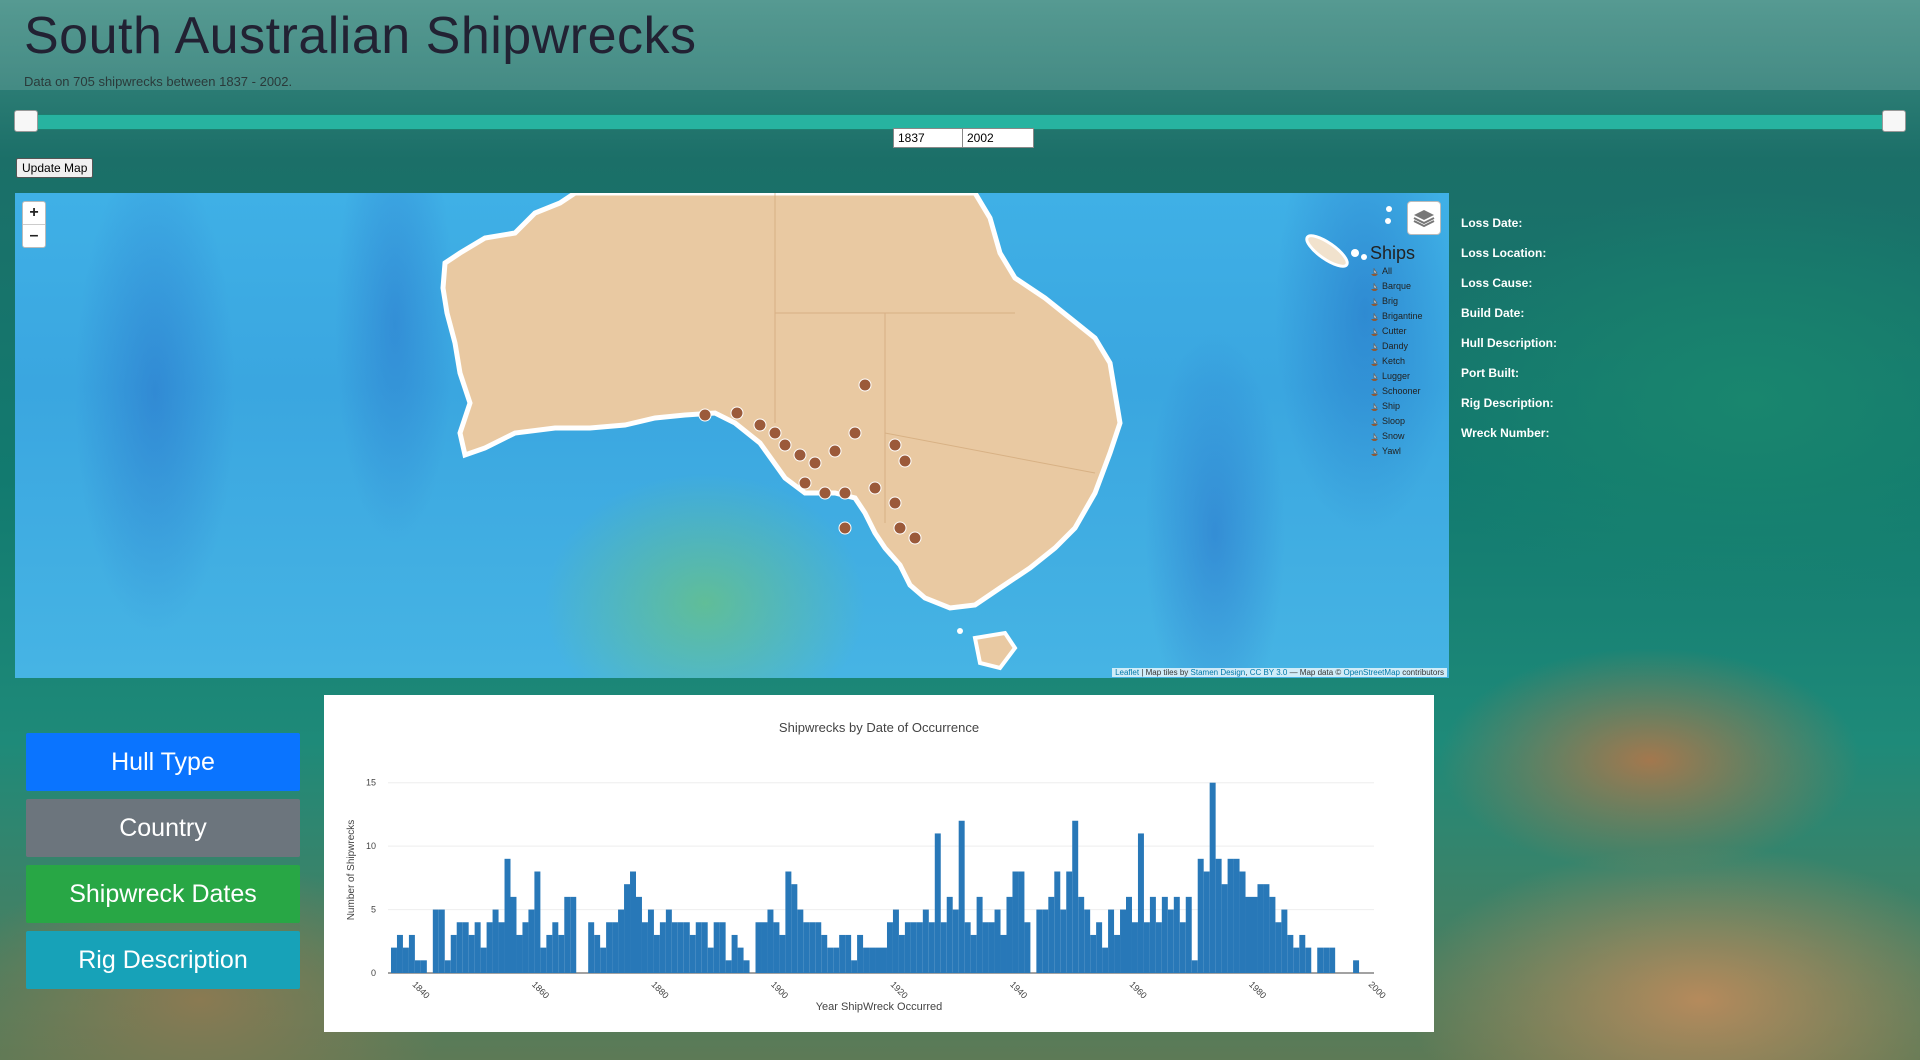 The height and width of the screenshot is (1060, 1920). What do you see at coordinates (1405, 331) in the screenshot?
I see `legend-item: Cutter` at bounding box center [1405, 331].